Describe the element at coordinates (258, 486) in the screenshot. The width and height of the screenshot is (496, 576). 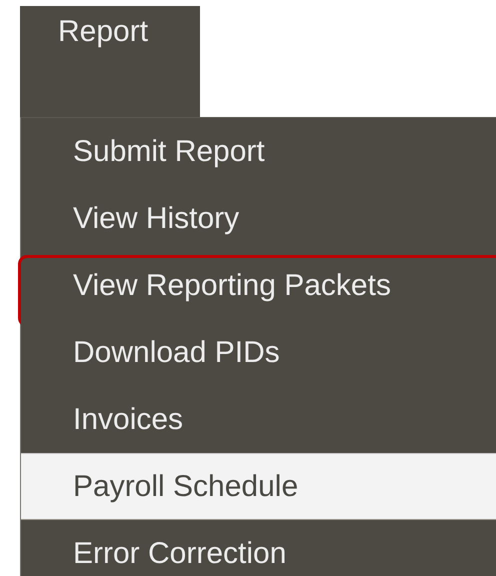
I see `menu-item: Payroll Schedule` at that location.